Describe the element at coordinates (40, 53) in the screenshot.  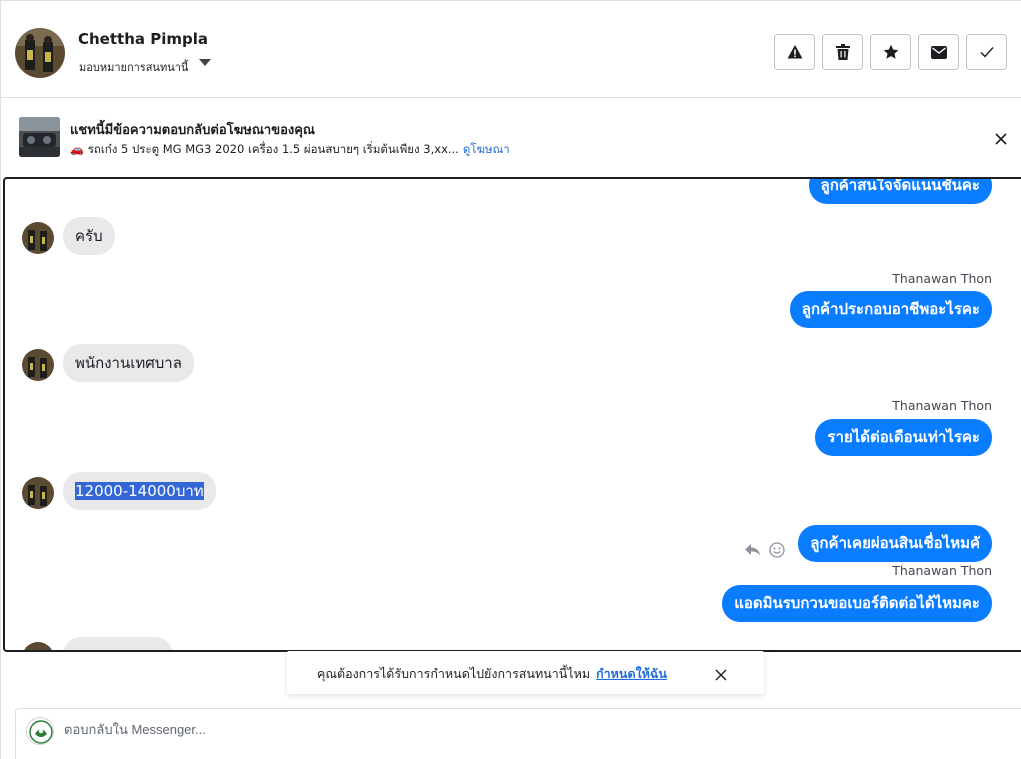
I see `contact-avatar` at that location.